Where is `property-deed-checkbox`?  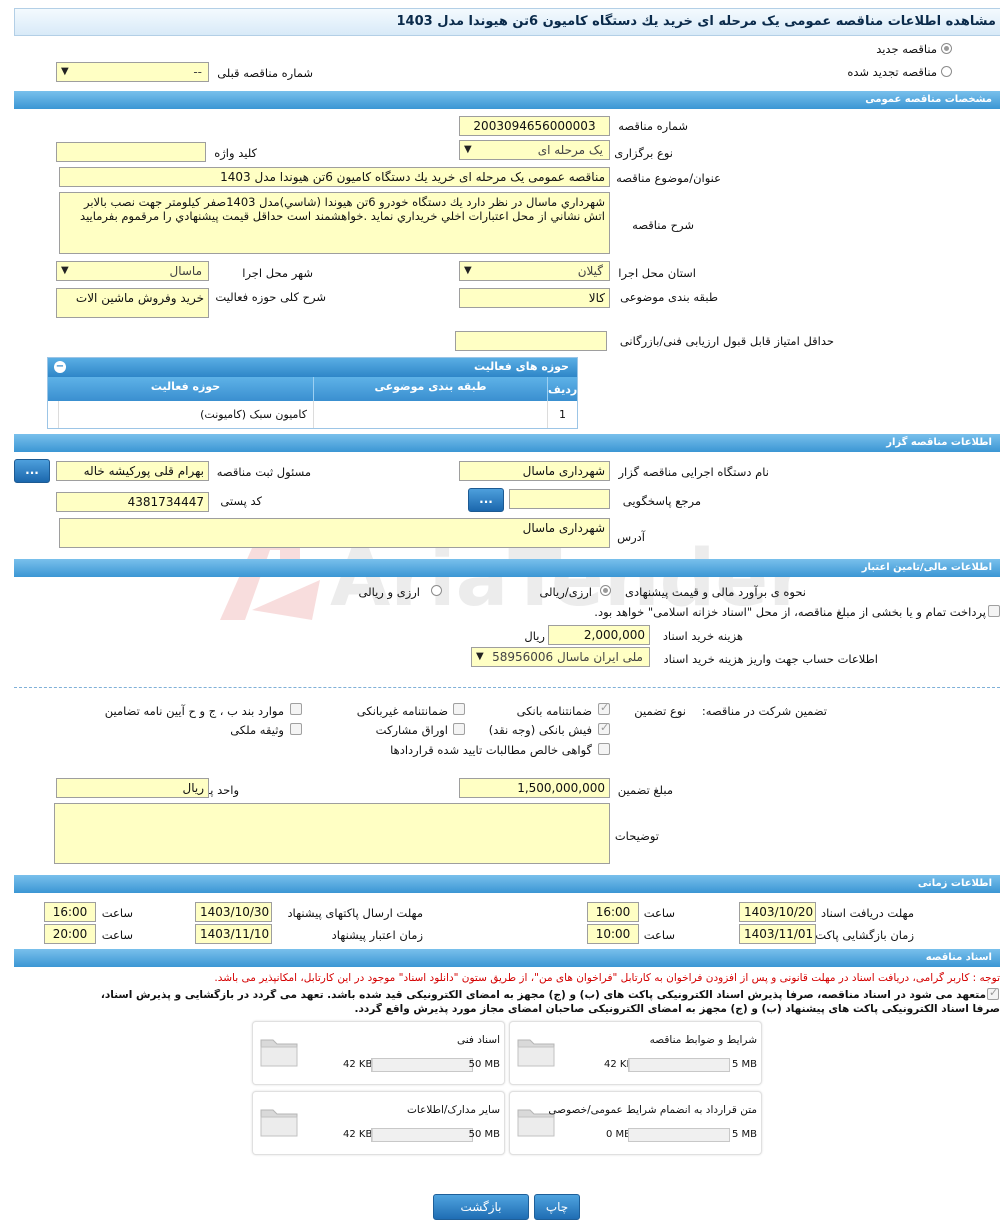 property-deed-checkbox is located at coordinates (296, 729).